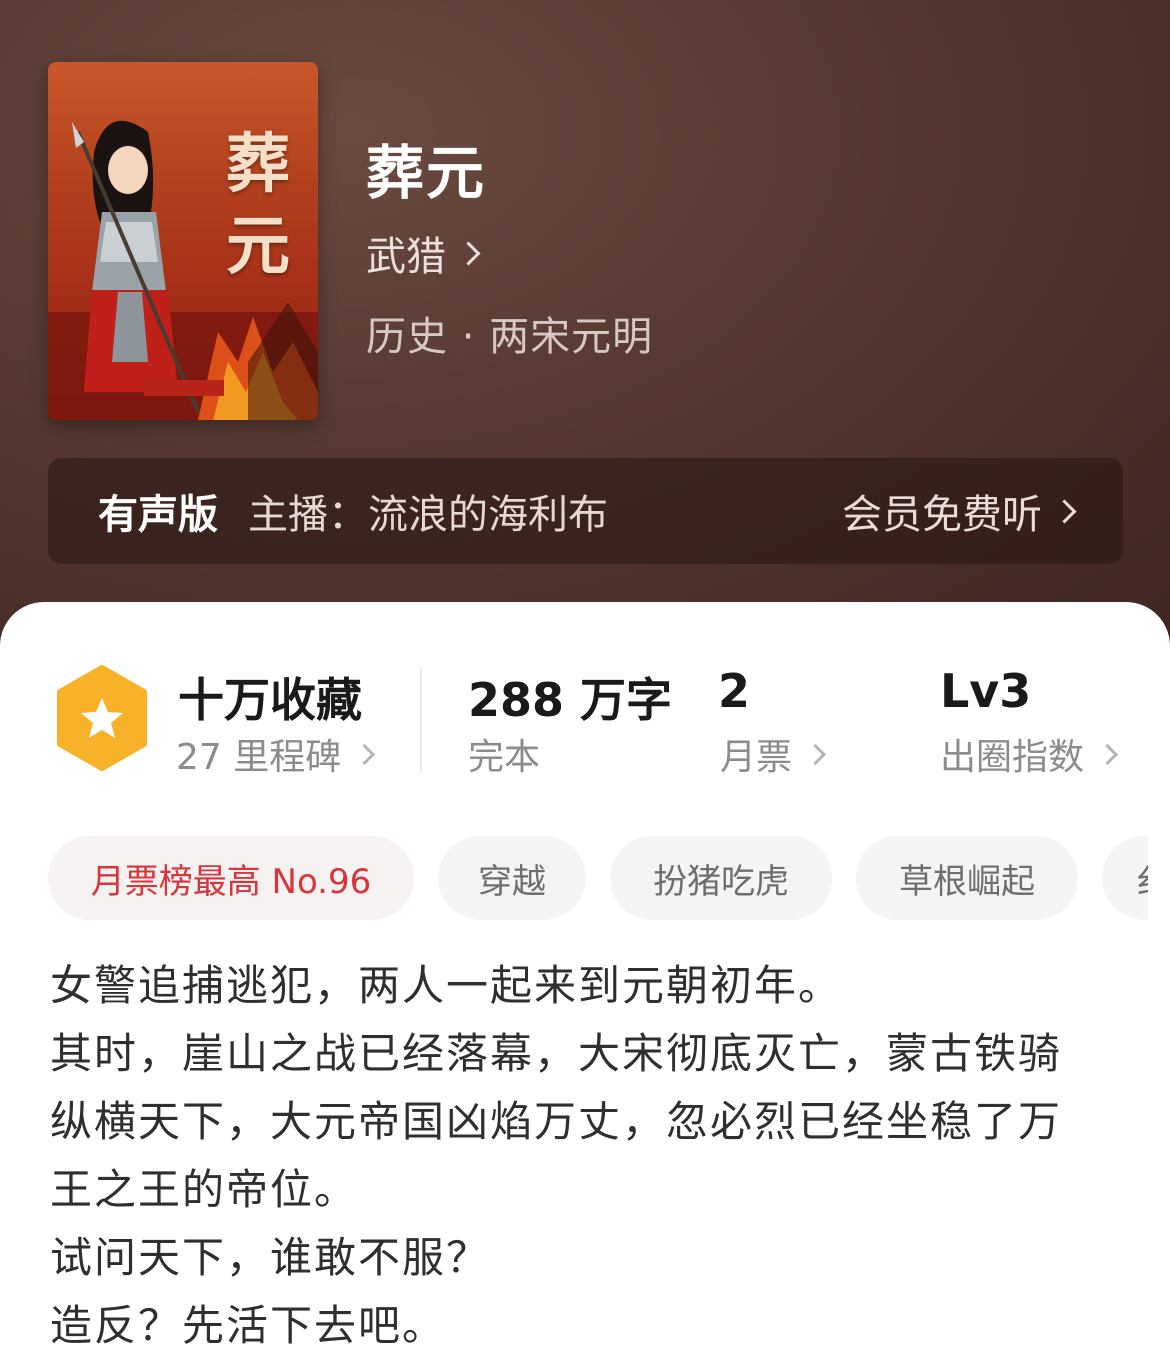 The width and height of the screenshot is (1170, 1366). What do you see at coordinates (510, 337) in the screenshot?
I see `book-genre: 历史 · 两宋元明` at bounding box center [510, 337].